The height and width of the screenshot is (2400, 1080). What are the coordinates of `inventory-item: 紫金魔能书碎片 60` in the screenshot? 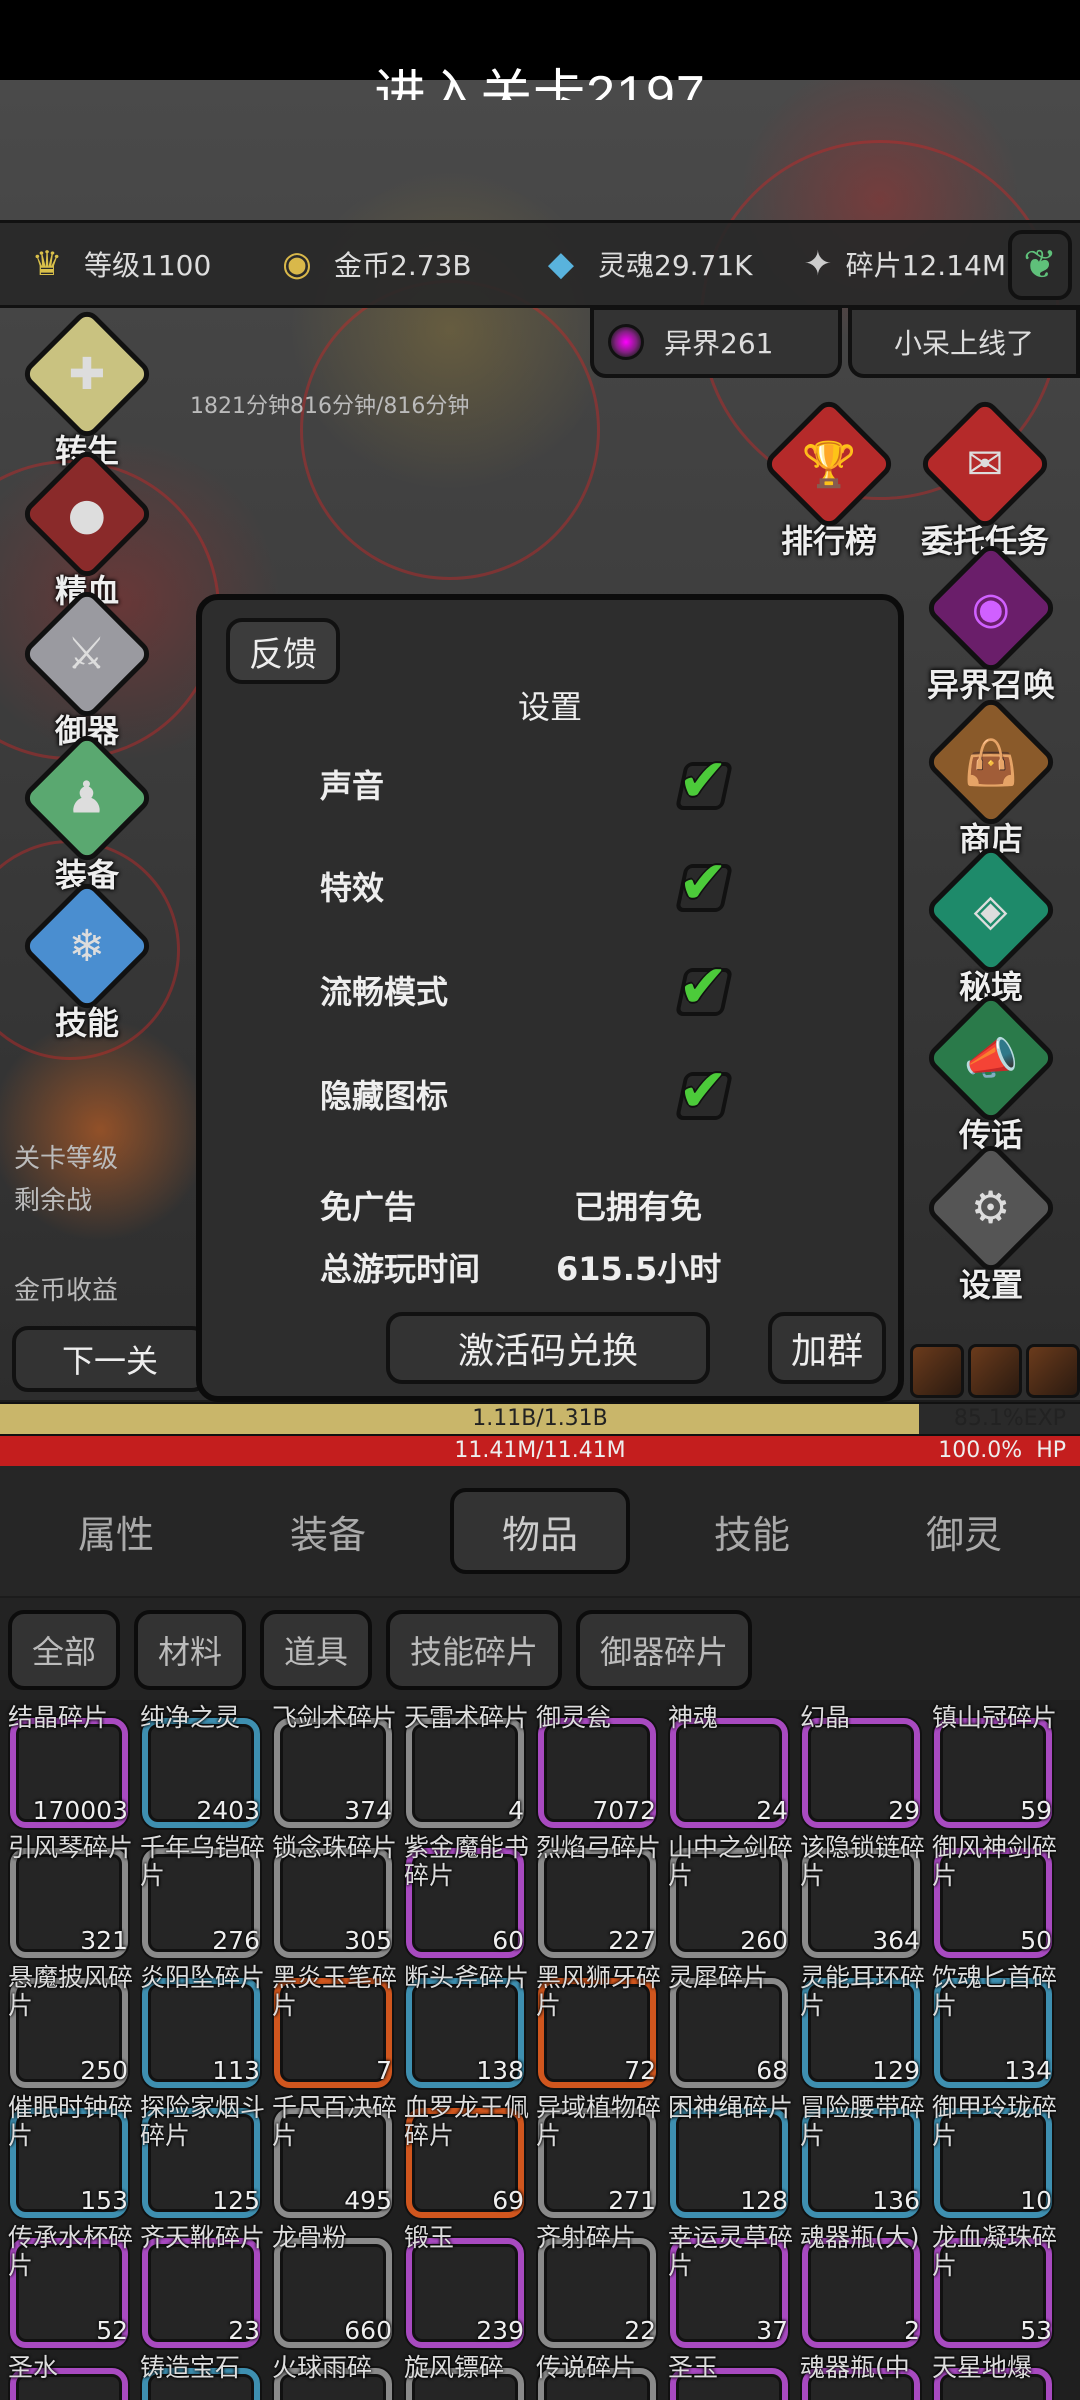 It's located at (462, 1895).